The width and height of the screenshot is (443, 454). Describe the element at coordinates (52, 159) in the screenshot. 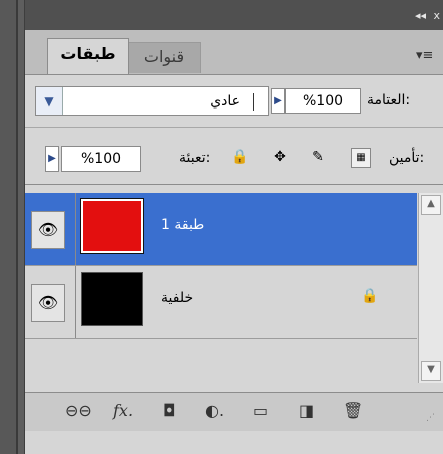

I see `fill-slider-icon: ▶` at that location.